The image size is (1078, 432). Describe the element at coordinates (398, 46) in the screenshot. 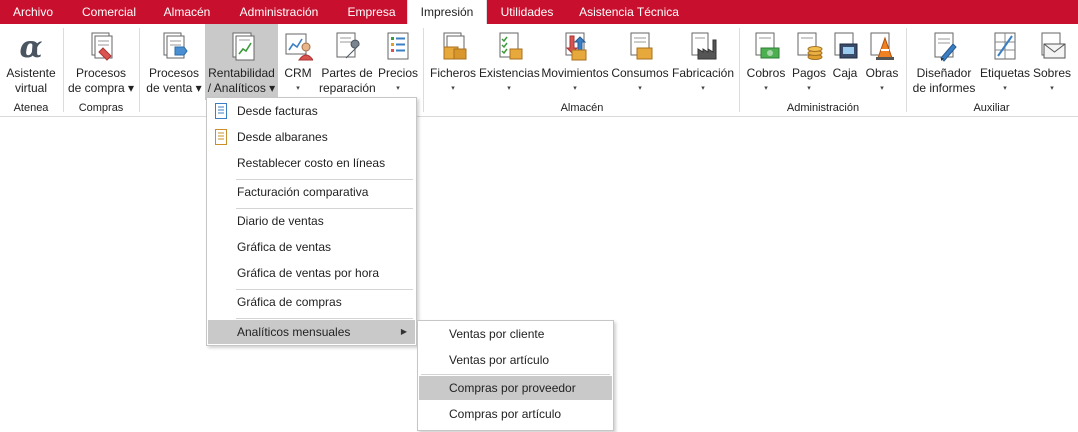

I see `price-list-icon` at that location.